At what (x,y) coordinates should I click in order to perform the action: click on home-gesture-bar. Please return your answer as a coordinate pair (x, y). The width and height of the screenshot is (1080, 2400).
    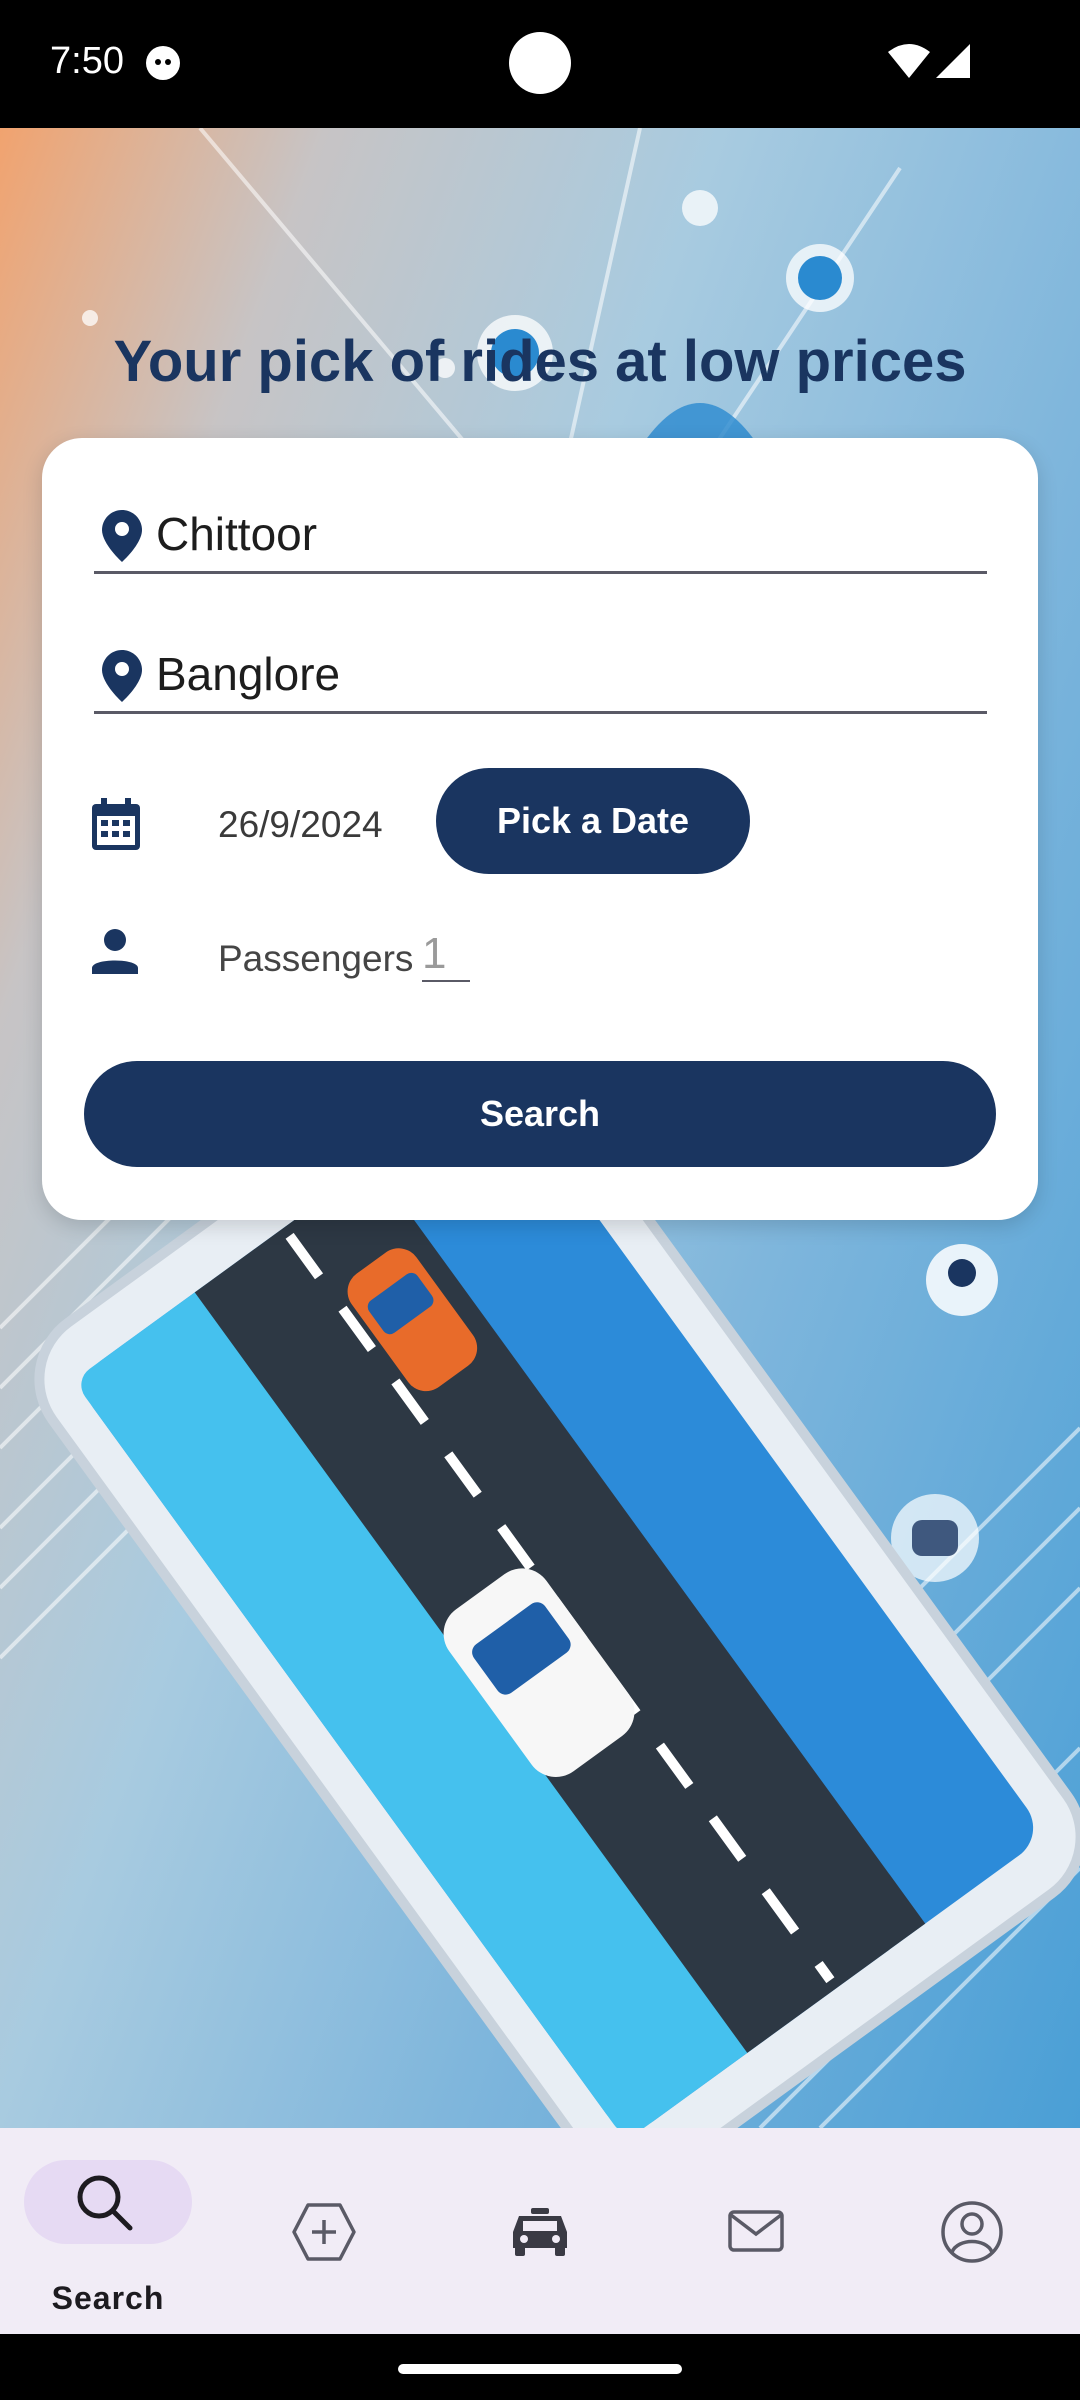
    Looking at the image, I should click on (540, 2369).